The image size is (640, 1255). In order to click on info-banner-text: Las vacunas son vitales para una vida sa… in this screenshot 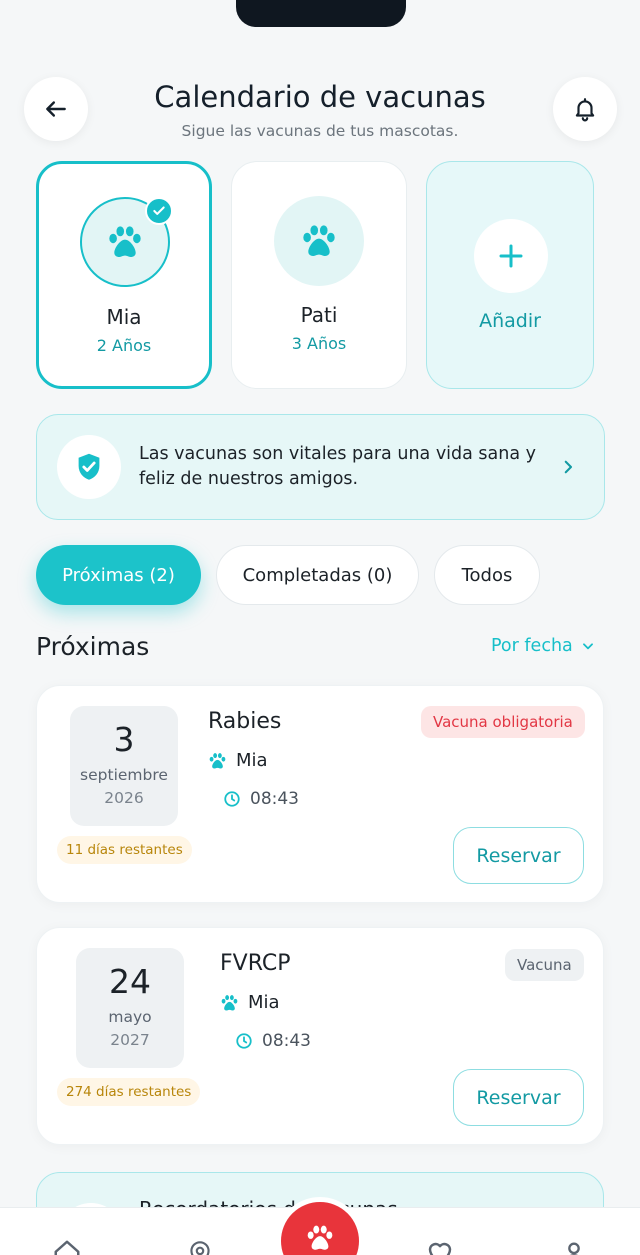, I will do `click(338, 466)`.